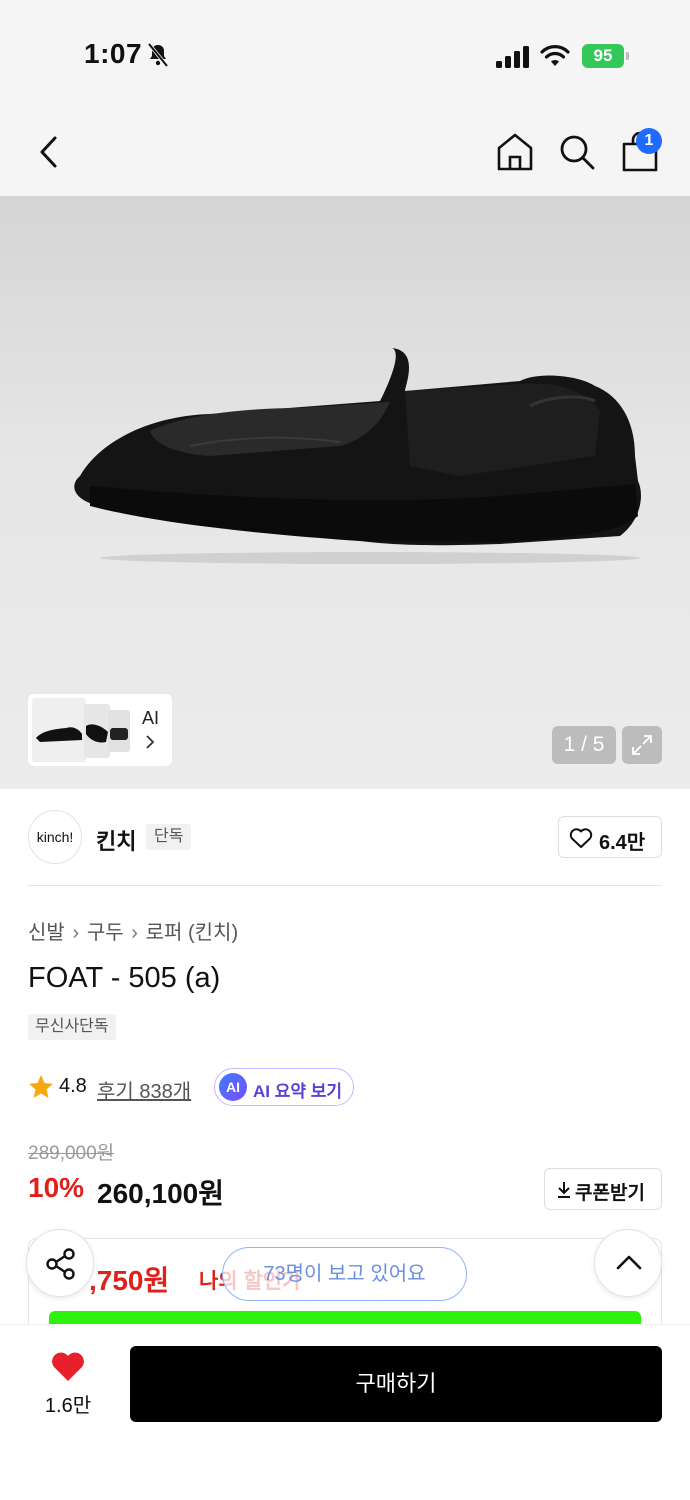 This screenshot has width=690, height=1500. Describe the element at coordinates (603, 56) in the screenshot. I see `battery-level: 95` at that location.